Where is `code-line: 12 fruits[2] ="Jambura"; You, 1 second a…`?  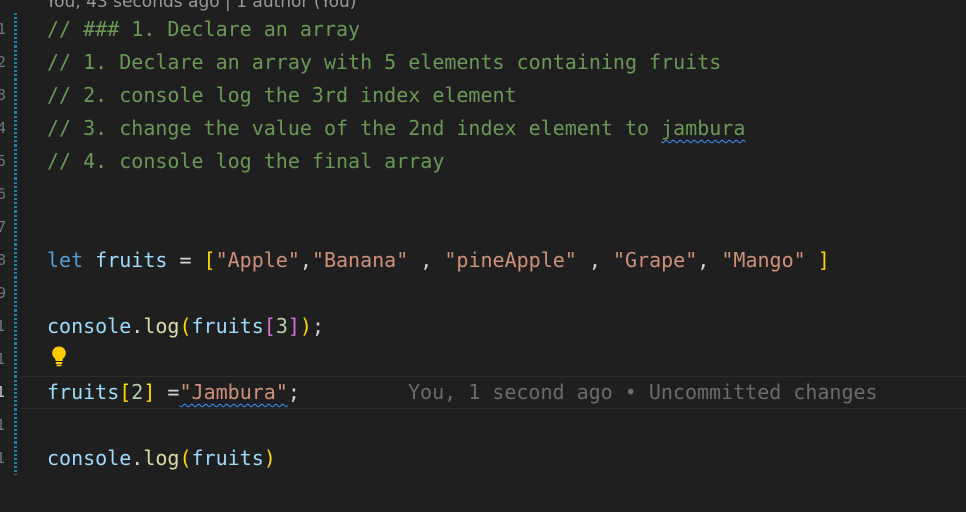
code-line: 12 fruits[2] ="Jambura"; You, 1 second a… is located at coordinates (483, 392).